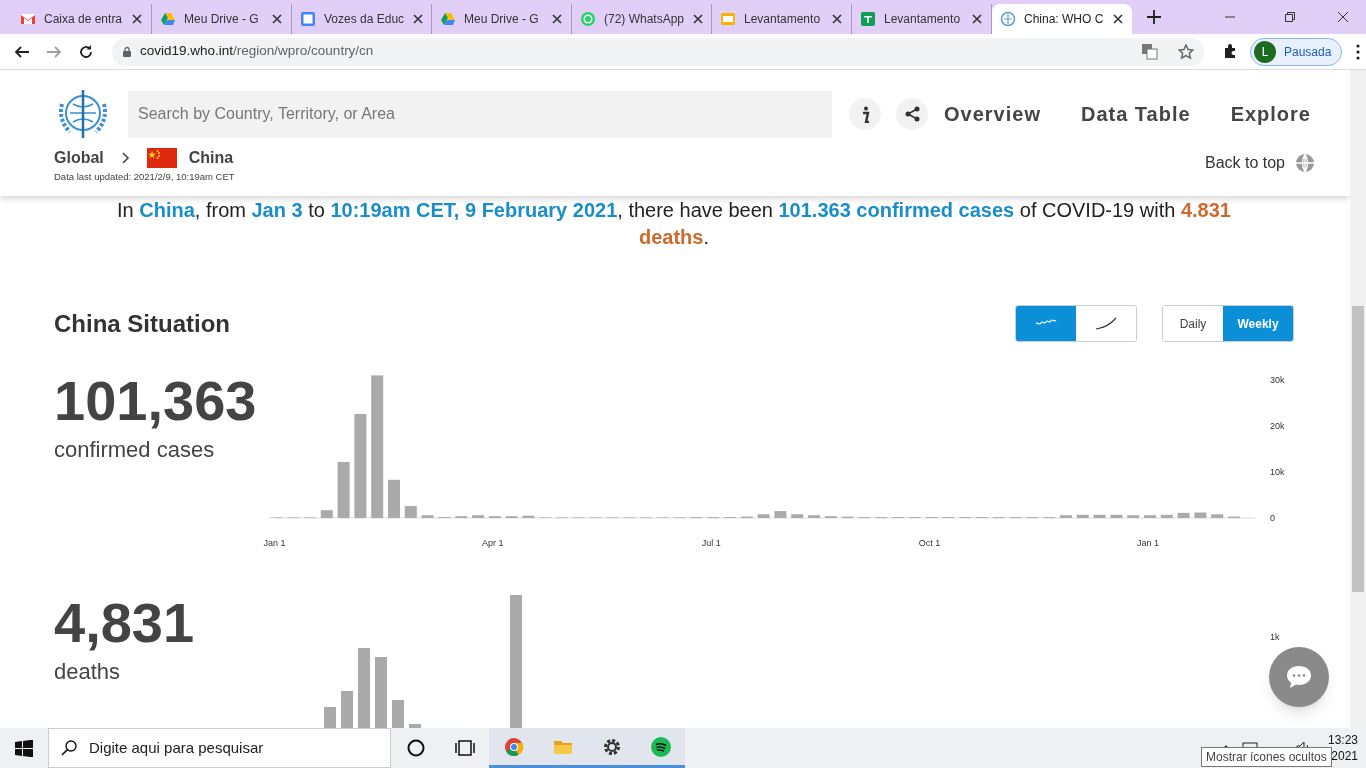 Image resolution: width=1366 pixels, height=768 pixels. Describe the element at coordinates (1275, 637) in the screenshot. I see `y-axis-label: 1k` at that location.